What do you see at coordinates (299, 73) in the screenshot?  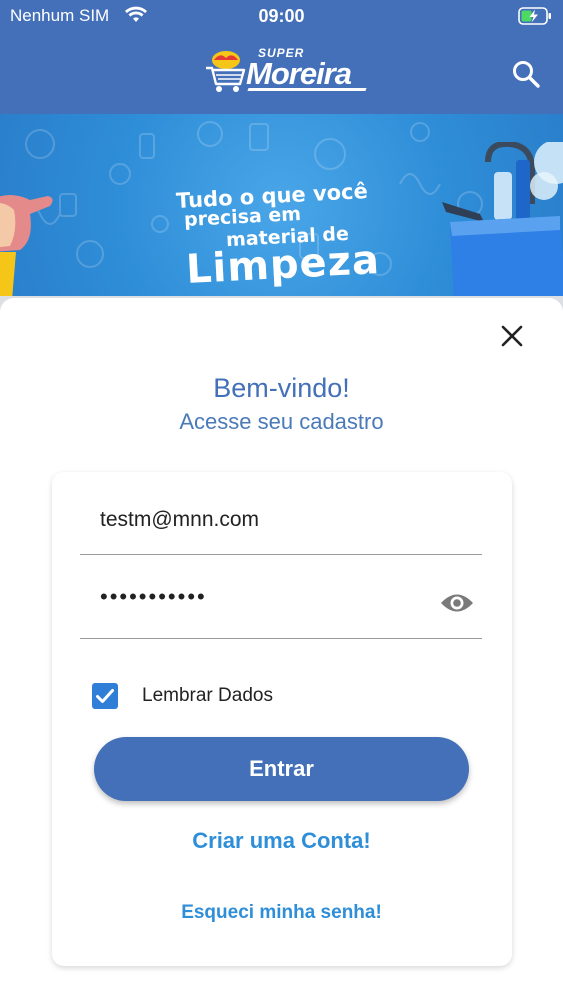 I see `logo-brand-name: Moreira` at bounding box center [299, 73].